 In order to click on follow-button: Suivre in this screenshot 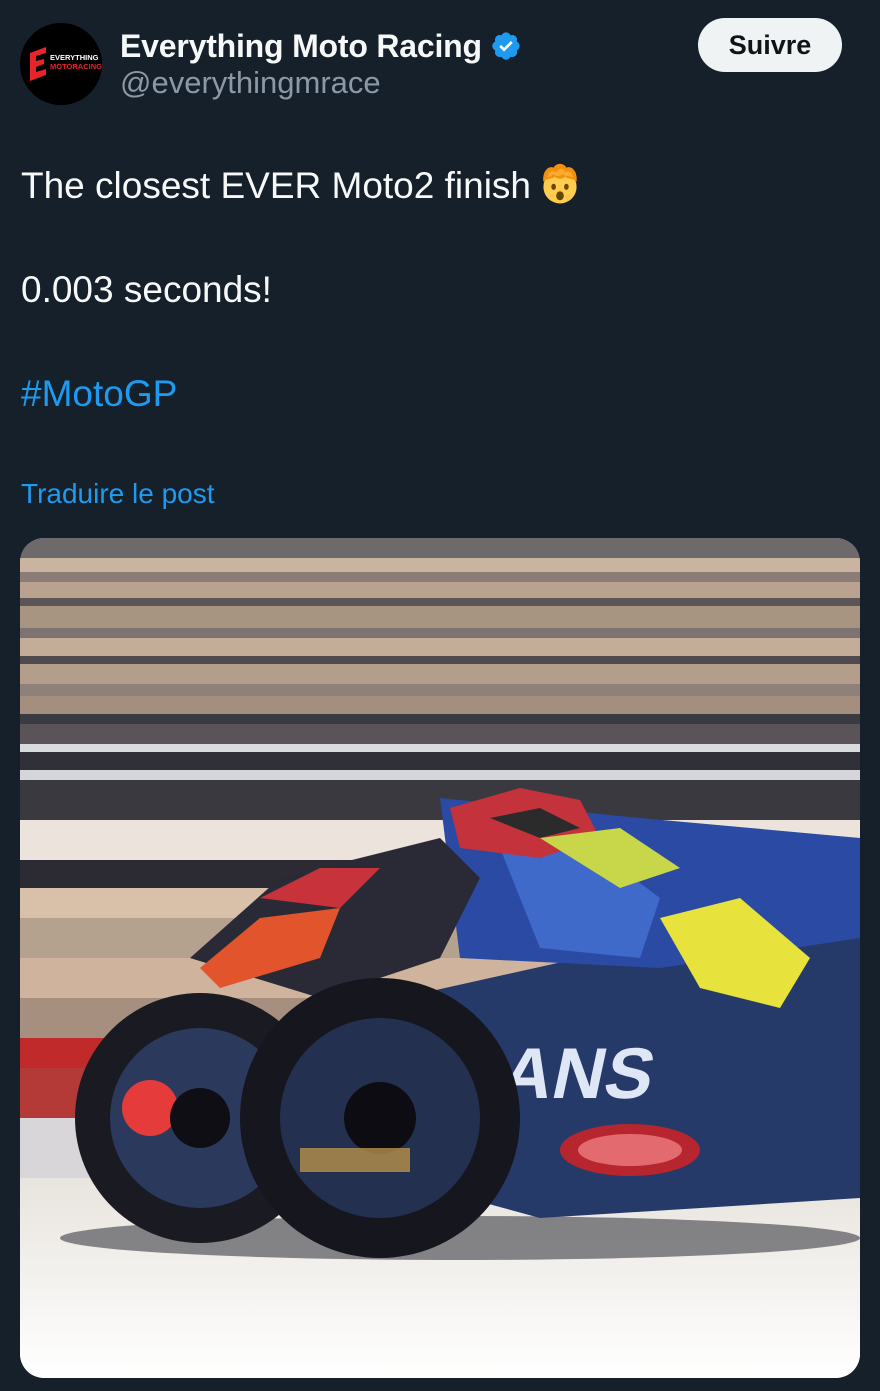, I will do `click(770, 45)`.